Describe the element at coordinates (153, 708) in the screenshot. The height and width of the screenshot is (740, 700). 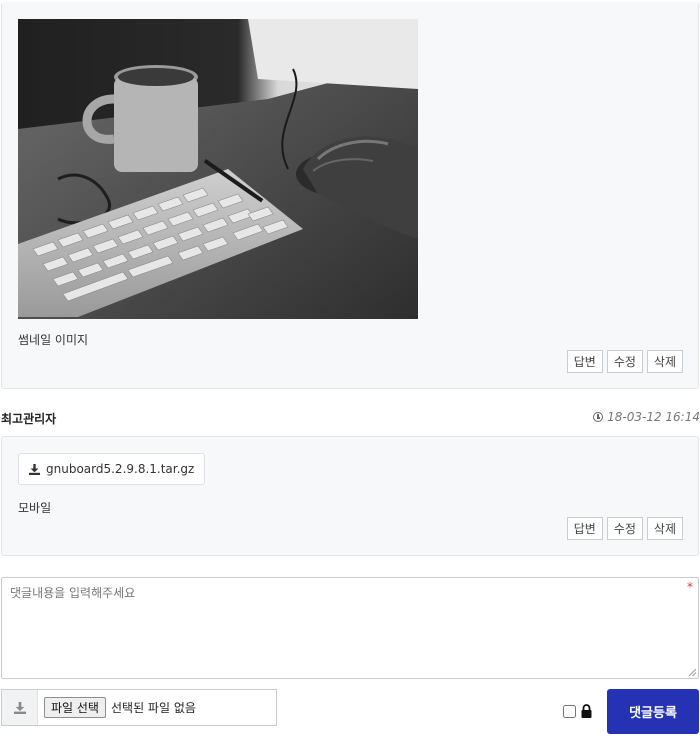
I see `no-file-label: 선택된 파일 없음` at that location.